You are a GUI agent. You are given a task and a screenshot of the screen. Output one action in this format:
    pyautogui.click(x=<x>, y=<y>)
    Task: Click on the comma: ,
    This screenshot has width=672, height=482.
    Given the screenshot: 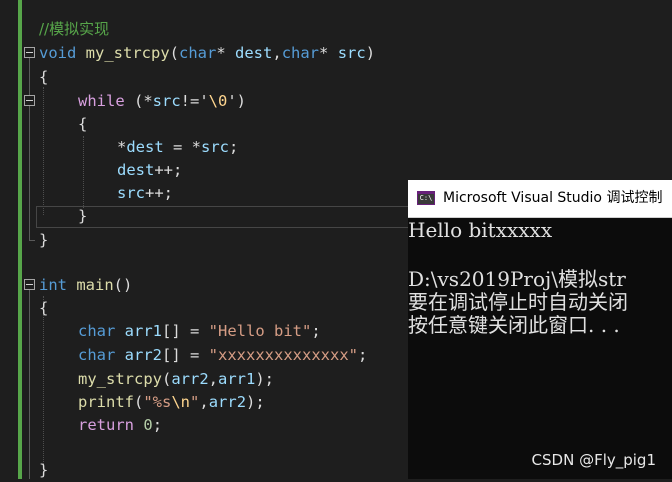 What is the action you would take?
    pyautogui.click(x=277, y=53)
    